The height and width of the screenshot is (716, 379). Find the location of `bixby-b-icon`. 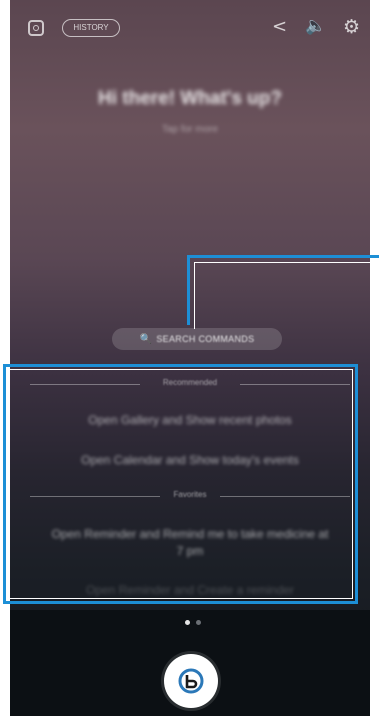

bixby-b-icon is located at coordinates (191, 681).